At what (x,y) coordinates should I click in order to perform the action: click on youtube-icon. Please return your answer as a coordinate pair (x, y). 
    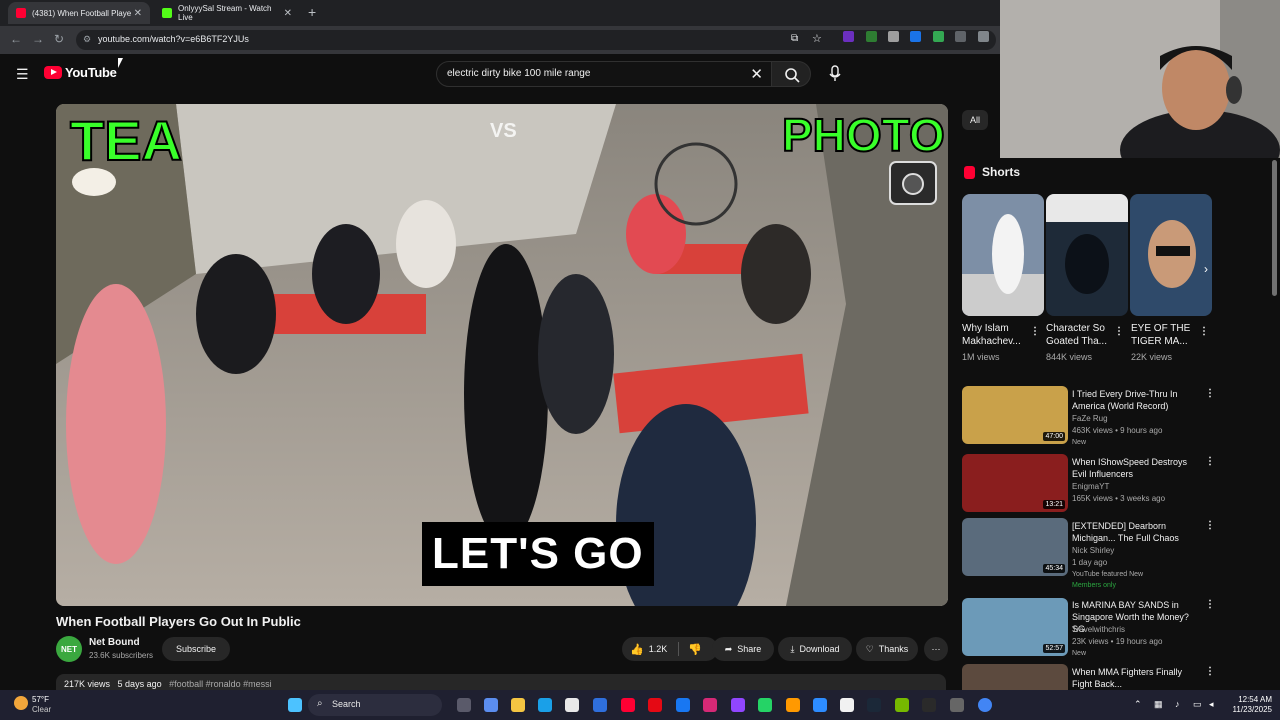
    Looking at the image, I should click on (628, 705).